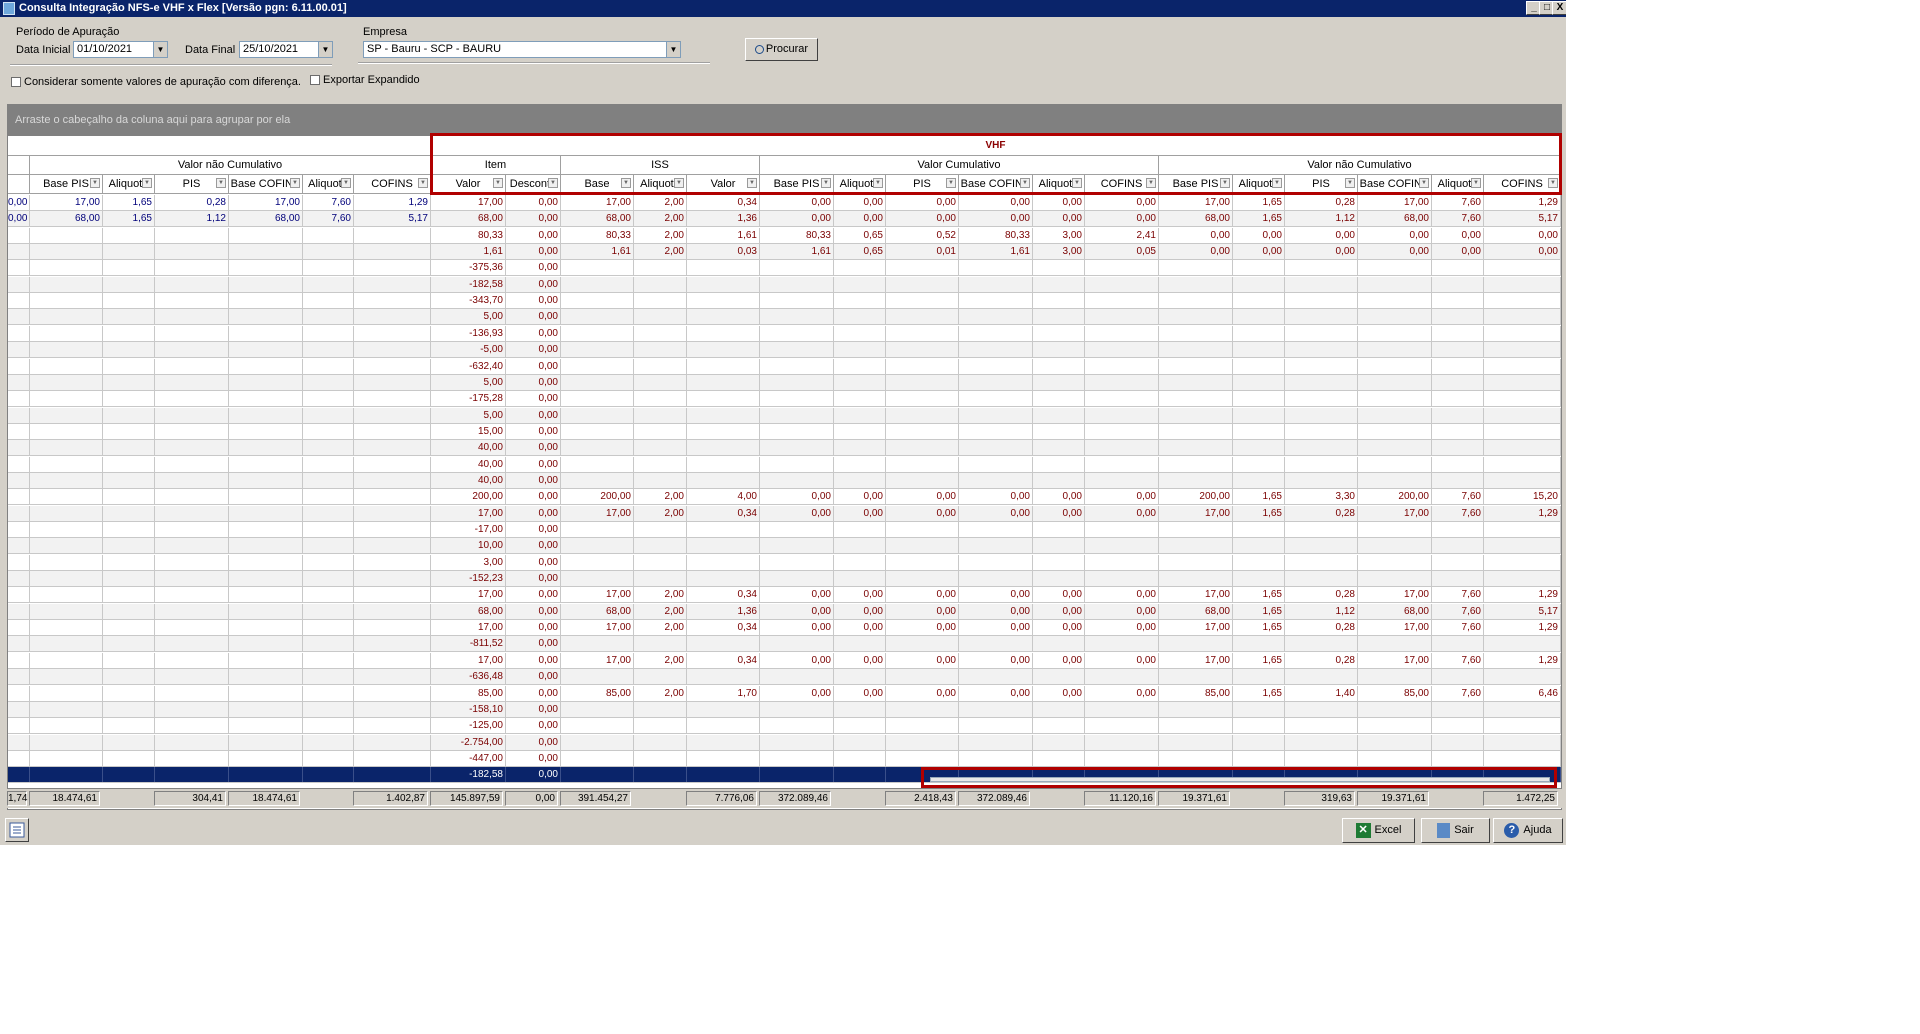 This screenshot has height=1034, width=1920. What do you see at coordinates (468, 235) in the screenshot?
I see `cell-item-valor: 80,33` at bounding box center [468, 235].